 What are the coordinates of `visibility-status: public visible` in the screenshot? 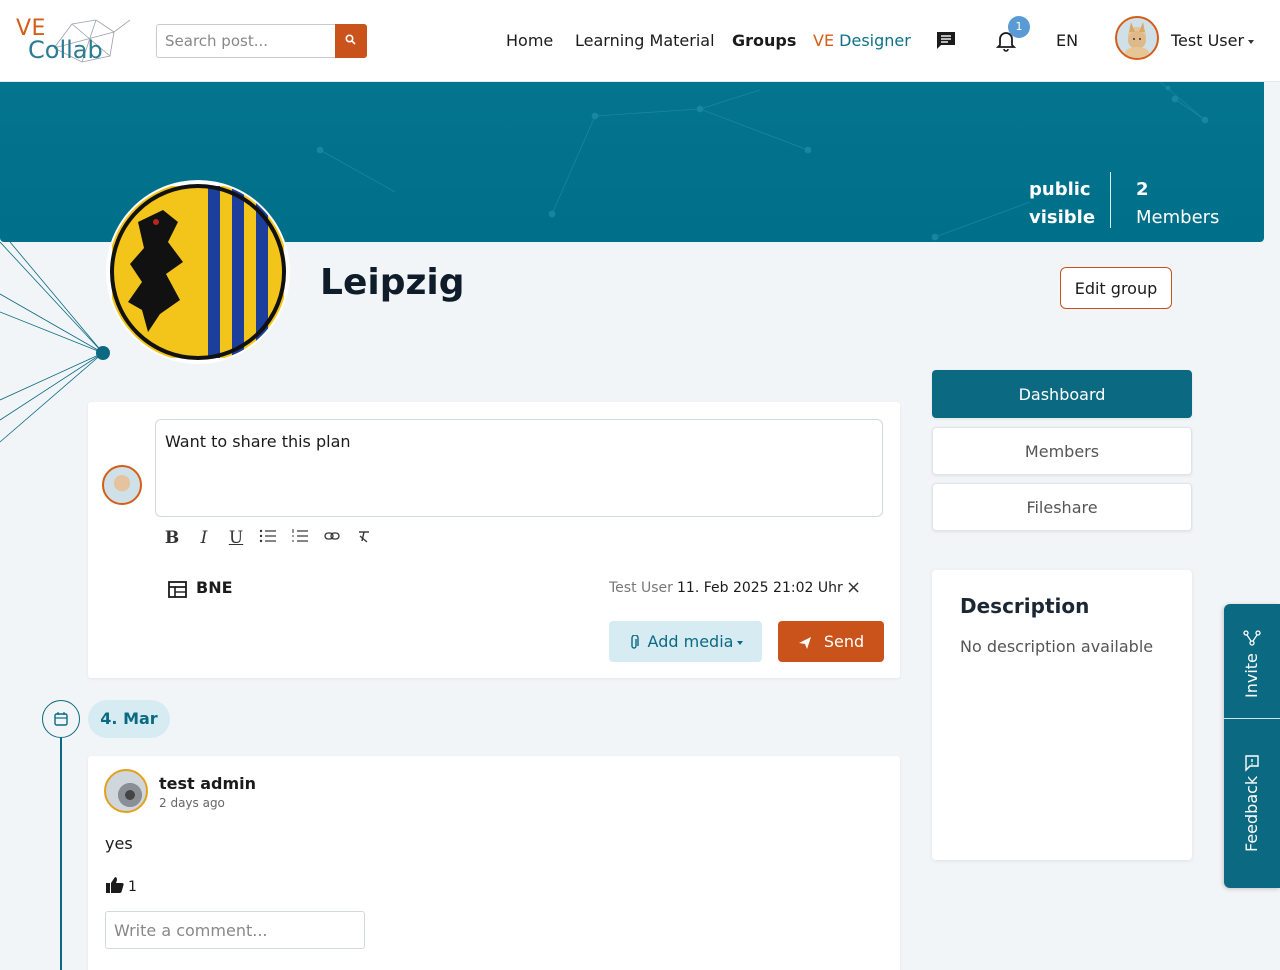 It's located at (1062, 204).